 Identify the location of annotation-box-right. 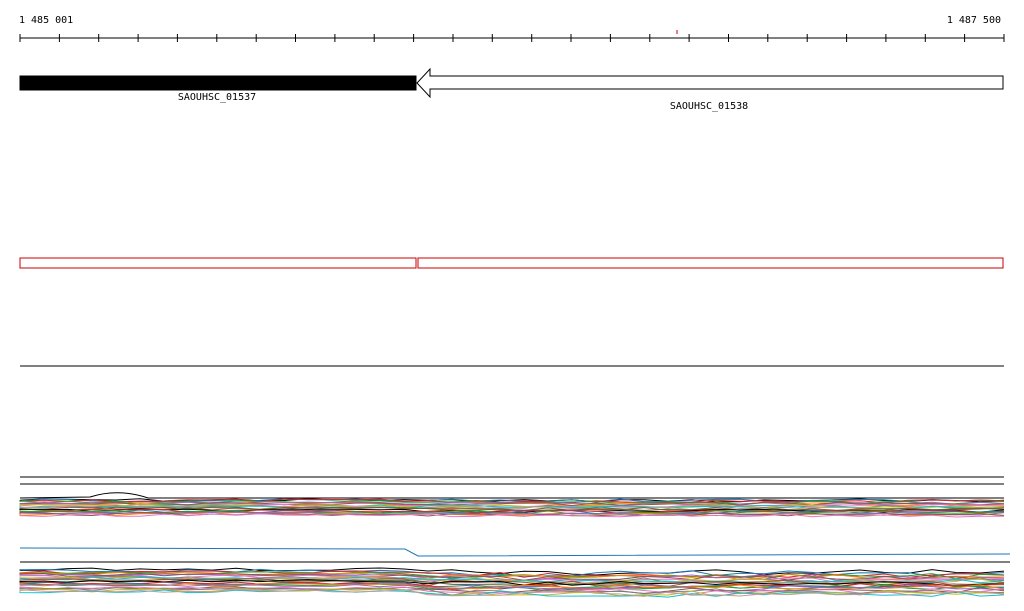
(710, 263).